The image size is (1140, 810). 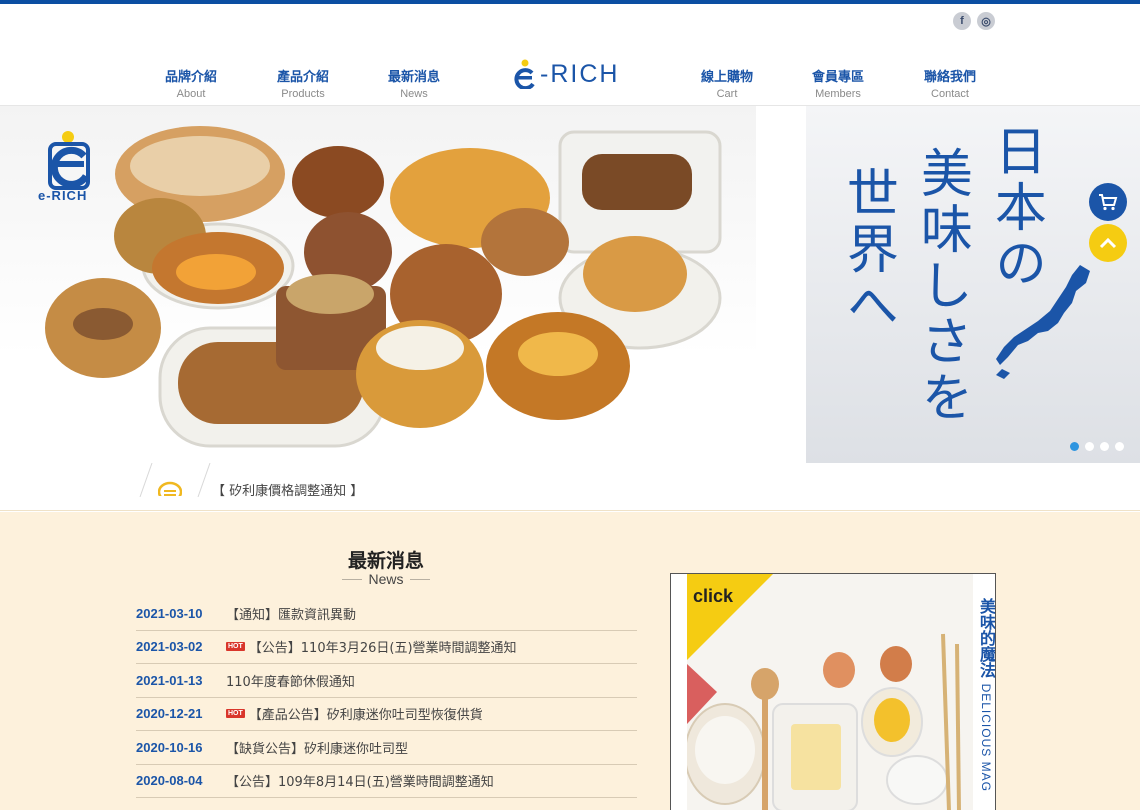 I want to click on nav-contact-sublabel: Contact, so click(x=950, y=94).